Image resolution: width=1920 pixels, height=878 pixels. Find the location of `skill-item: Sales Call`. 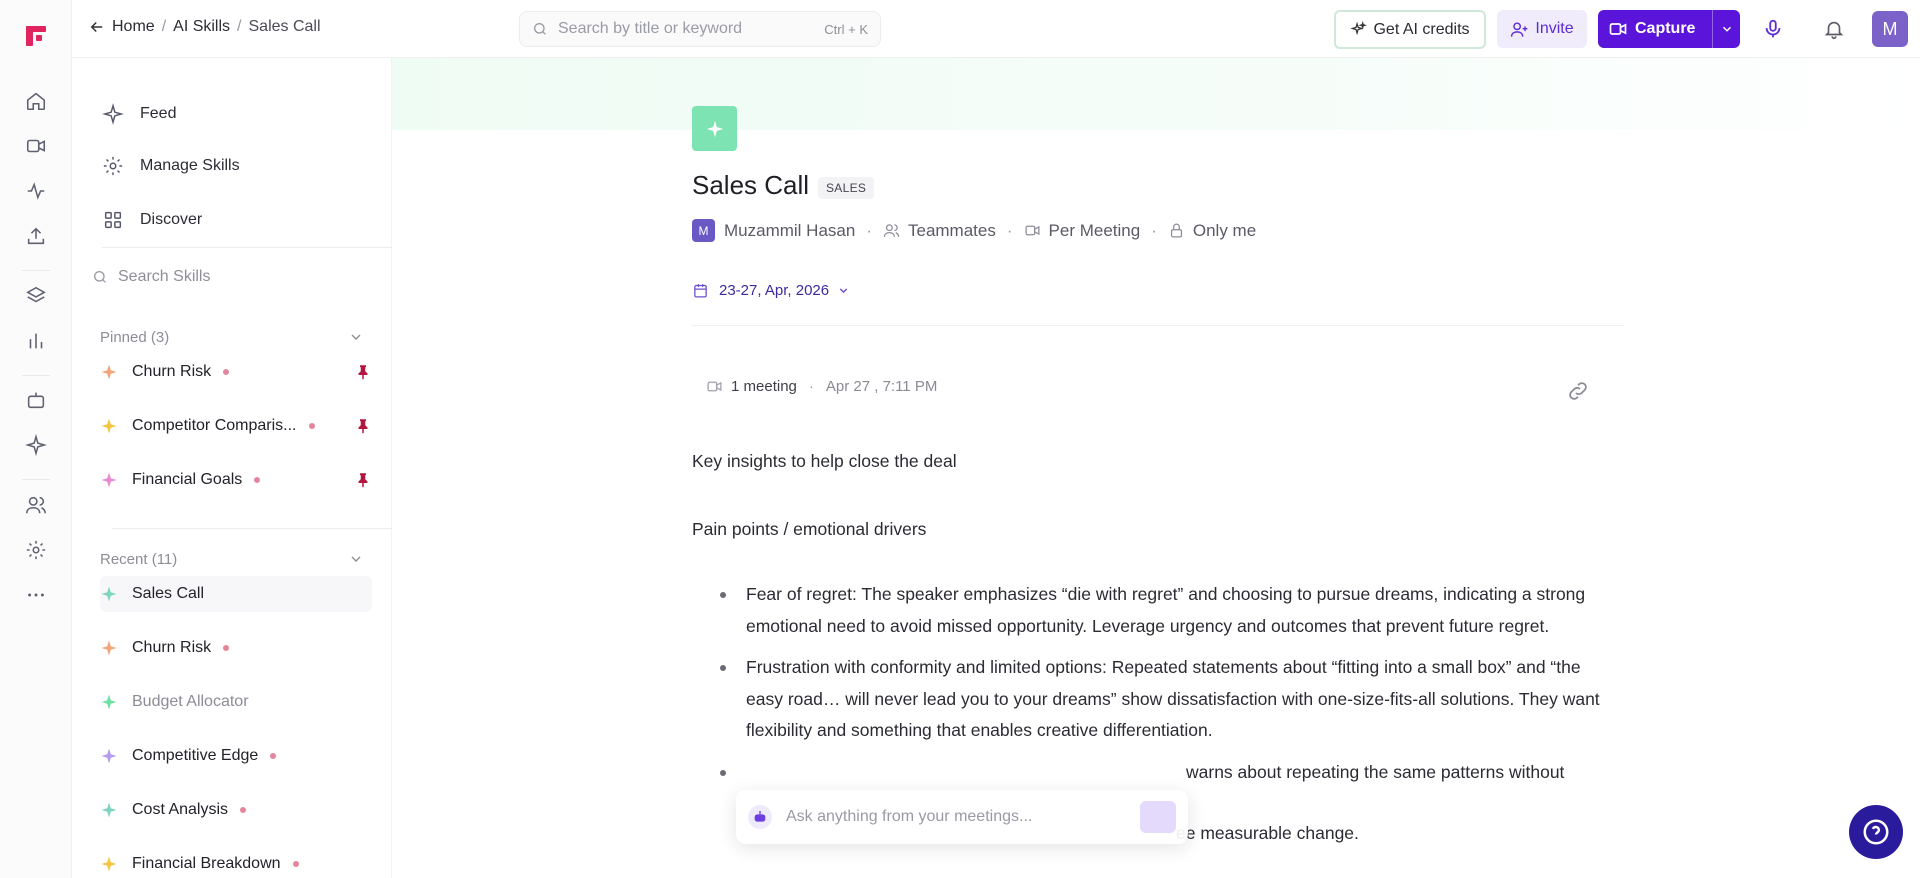

skill-item: Sales Call is located at coordinates (236, 594).